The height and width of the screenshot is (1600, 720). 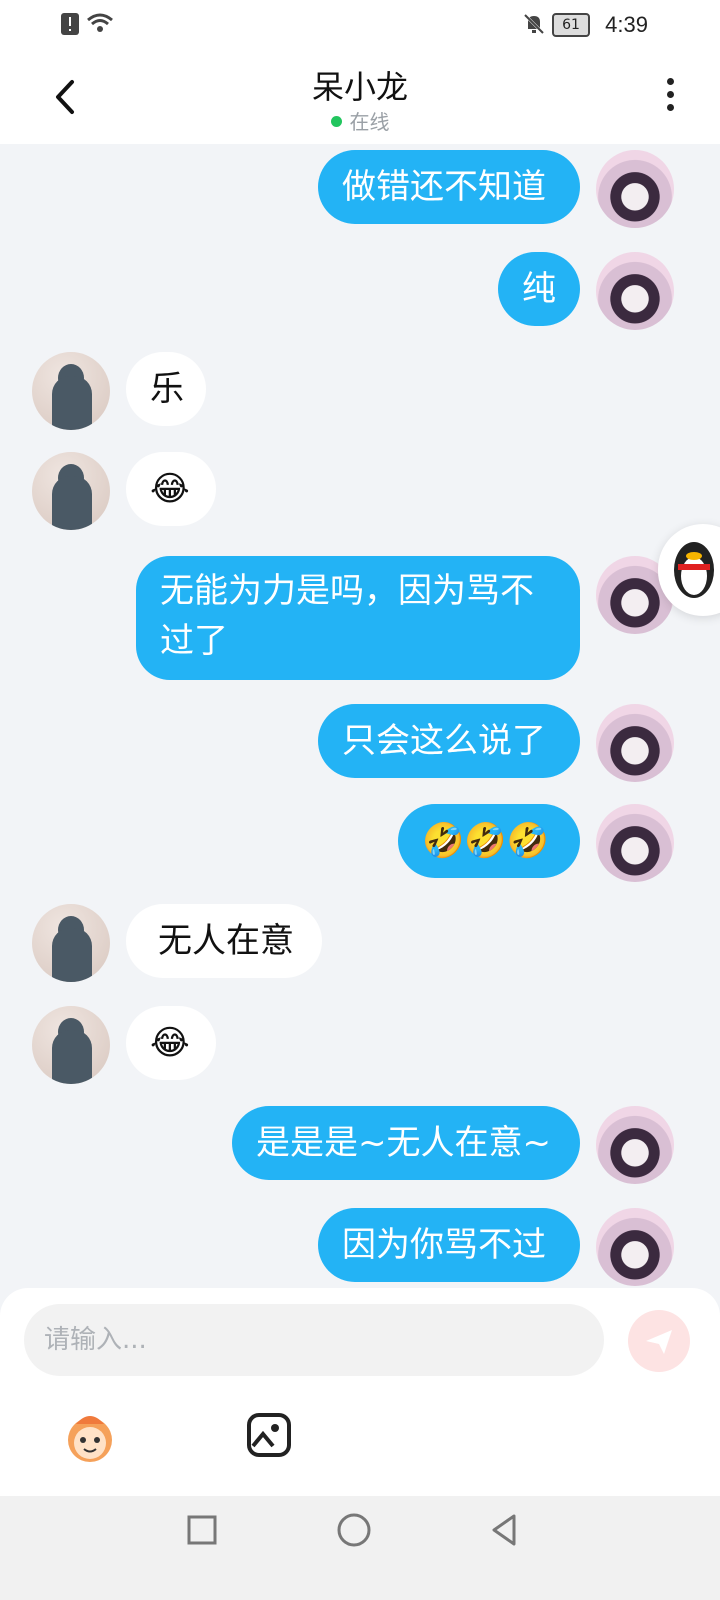 I want to click on online-dot-icon, so click(x=336, y=121).